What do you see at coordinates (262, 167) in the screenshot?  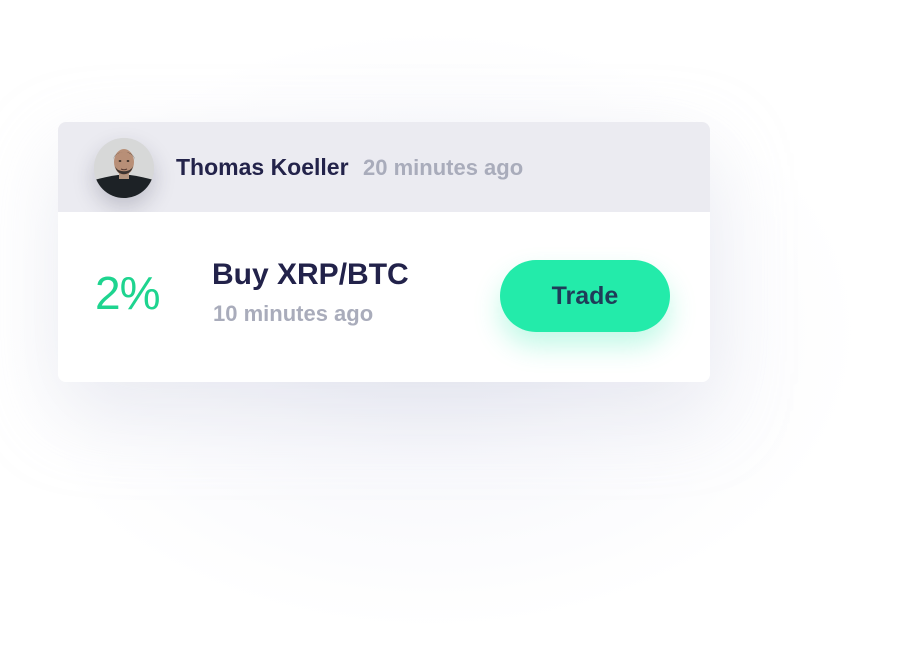 I see `user-name: Thomas Koeller` at bounding box center [262, 167].